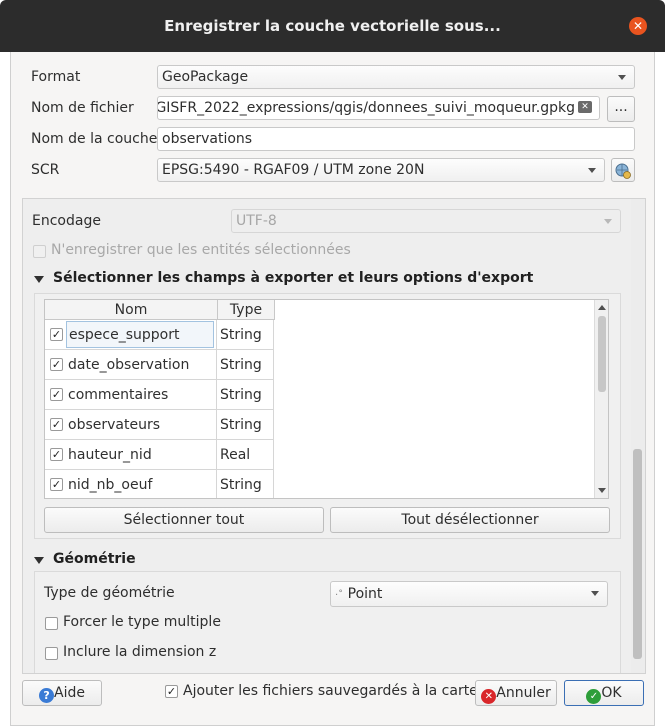  Describe the element at coordinates (51, 653) in the screenshot. I see `include-z-checkbox` at that location.